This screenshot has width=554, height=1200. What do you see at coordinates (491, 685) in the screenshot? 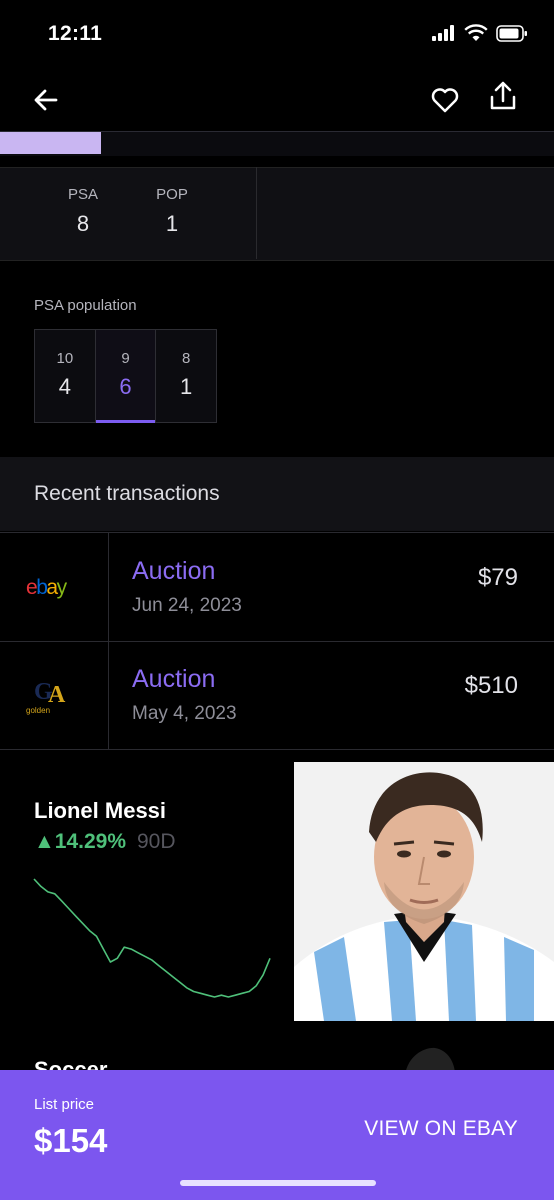
I see `transaction-price: $510` at bounding box center [491, 685].